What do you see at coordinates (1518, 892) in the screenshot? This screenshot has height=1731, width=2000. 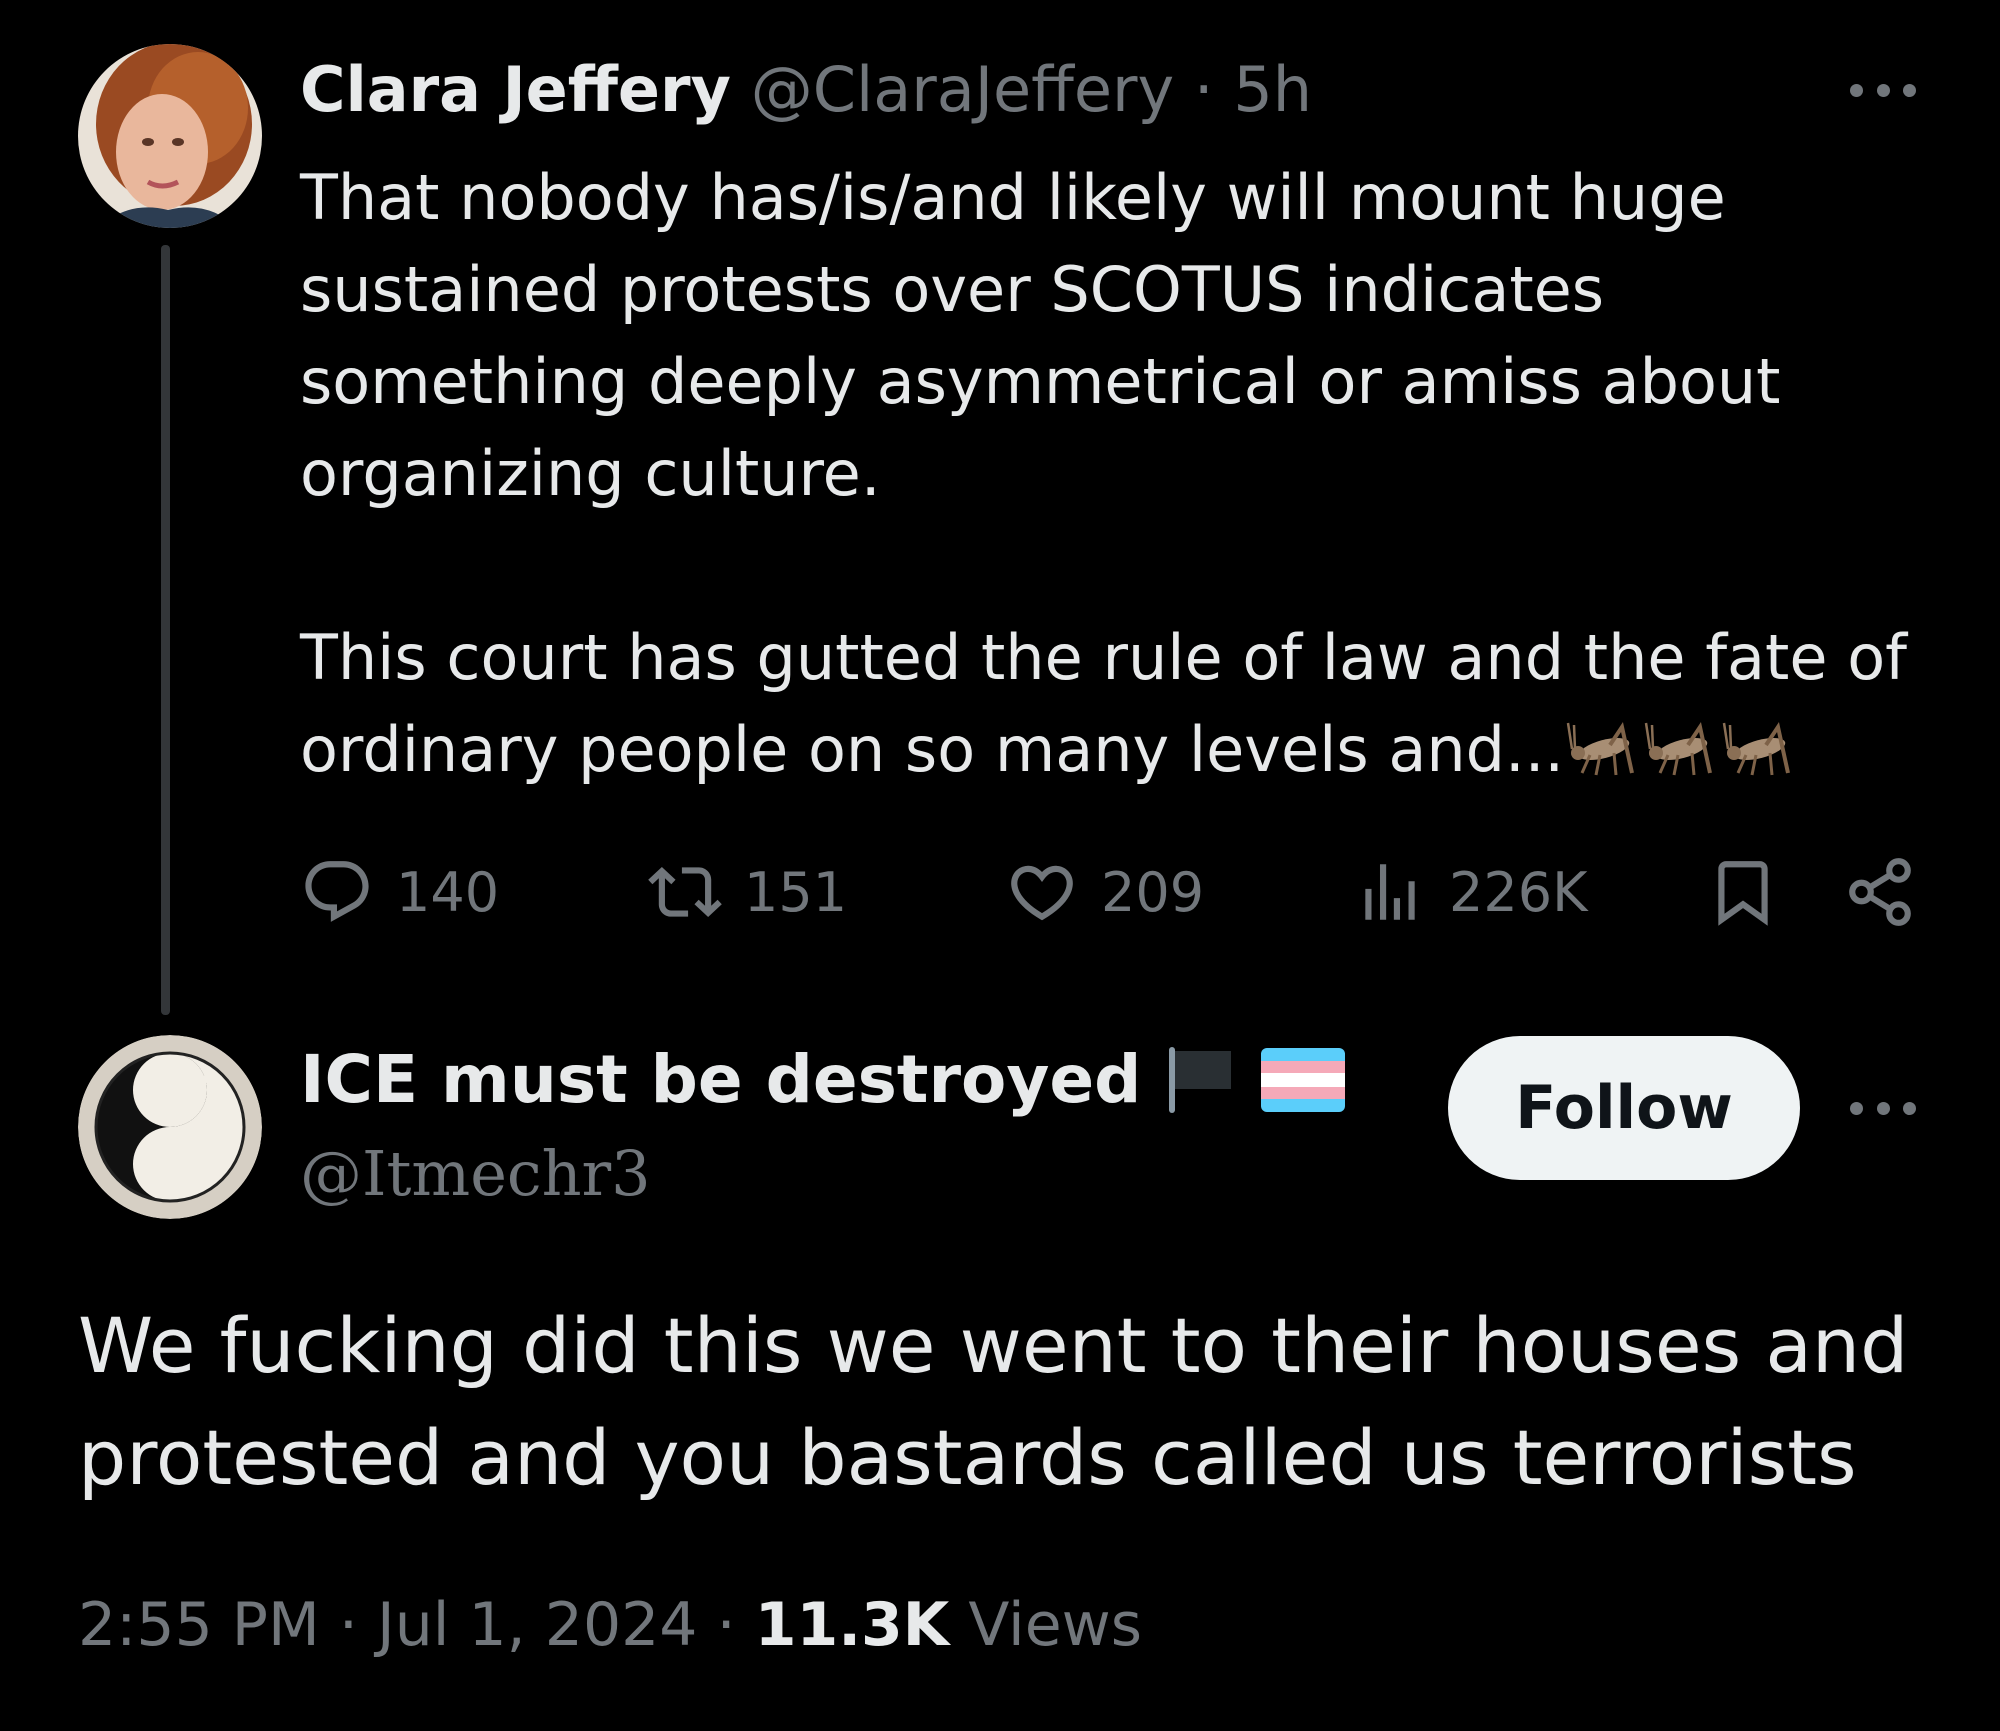 I see `views-count: 226K` at bounding box center [1518, 892].